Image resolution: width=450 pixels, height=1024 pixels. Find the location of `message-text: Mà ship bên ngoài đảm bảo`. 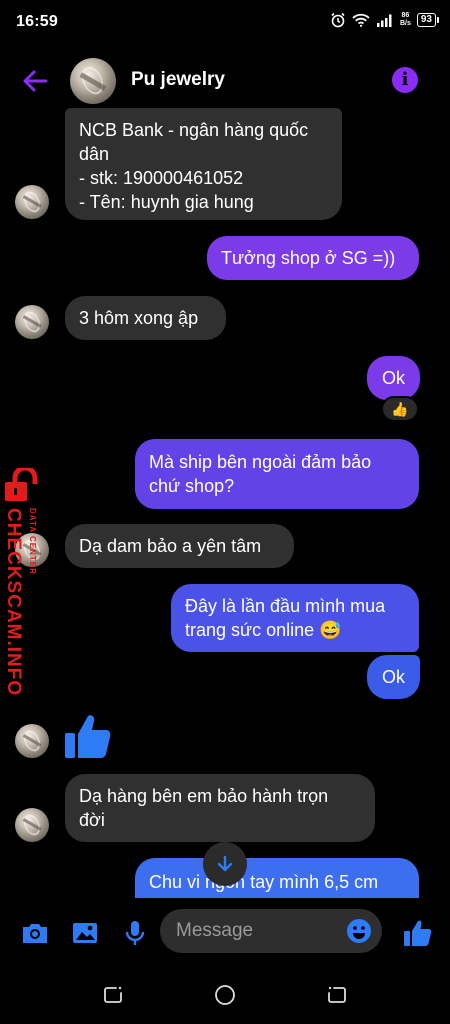

message-text: Mà ship bên ngoài đảm bảo is located at coordinates (260, 462).